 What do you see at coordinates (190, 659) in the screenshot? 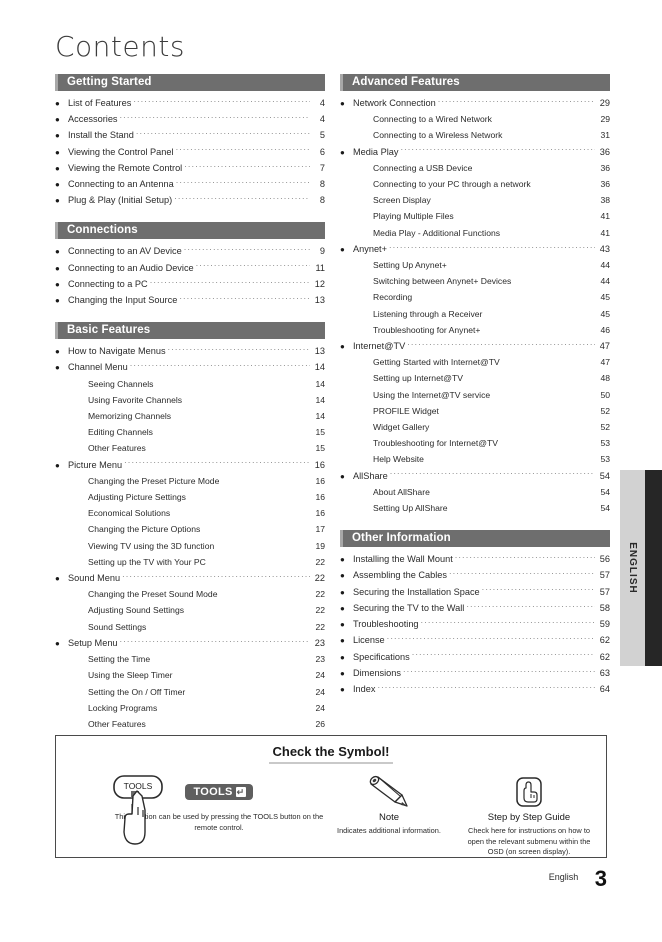
I see `toc-subentry: ●Setting the Time23` at bounding box center [190, 659].